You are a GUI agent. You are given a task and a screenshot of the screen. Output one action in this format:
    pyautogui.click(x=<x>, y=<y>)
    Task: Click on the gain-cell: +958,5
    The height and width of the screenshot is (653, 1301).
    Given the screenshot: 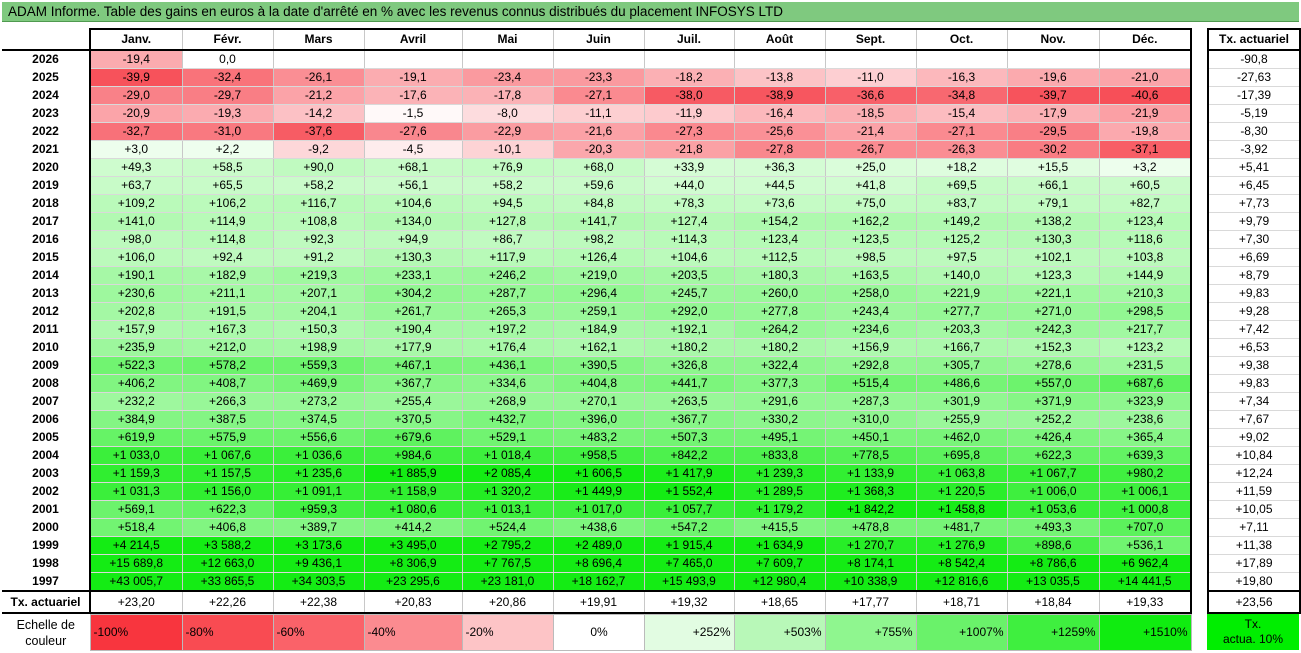 What is the action you would take?
    pyautogui.click(x=599, y=455)
    